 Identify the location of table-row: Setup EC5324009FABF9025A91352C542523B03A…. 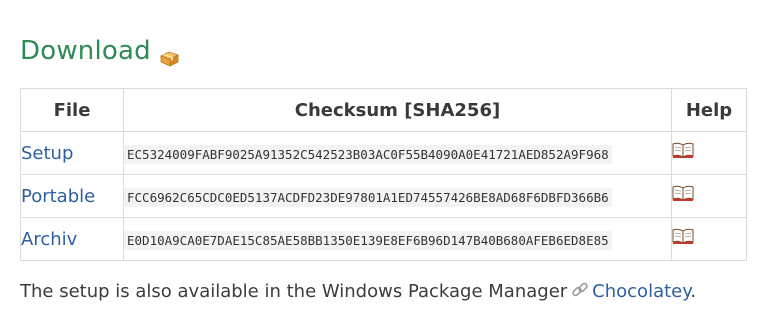
(383, 153).